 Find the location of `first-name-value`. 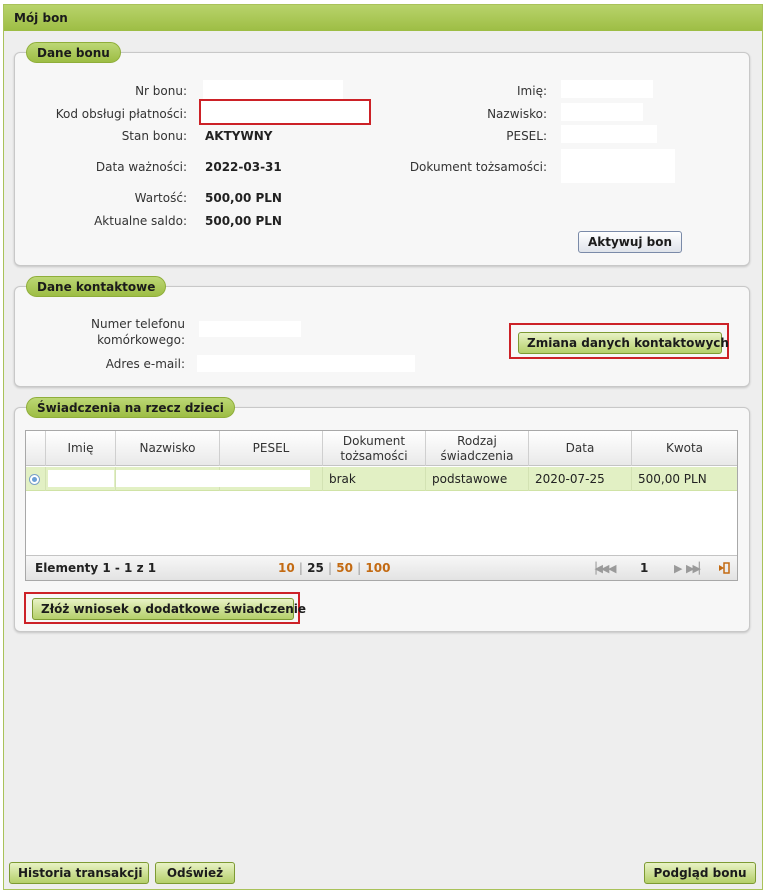

first-name-value is located at coordinates (607, 89).